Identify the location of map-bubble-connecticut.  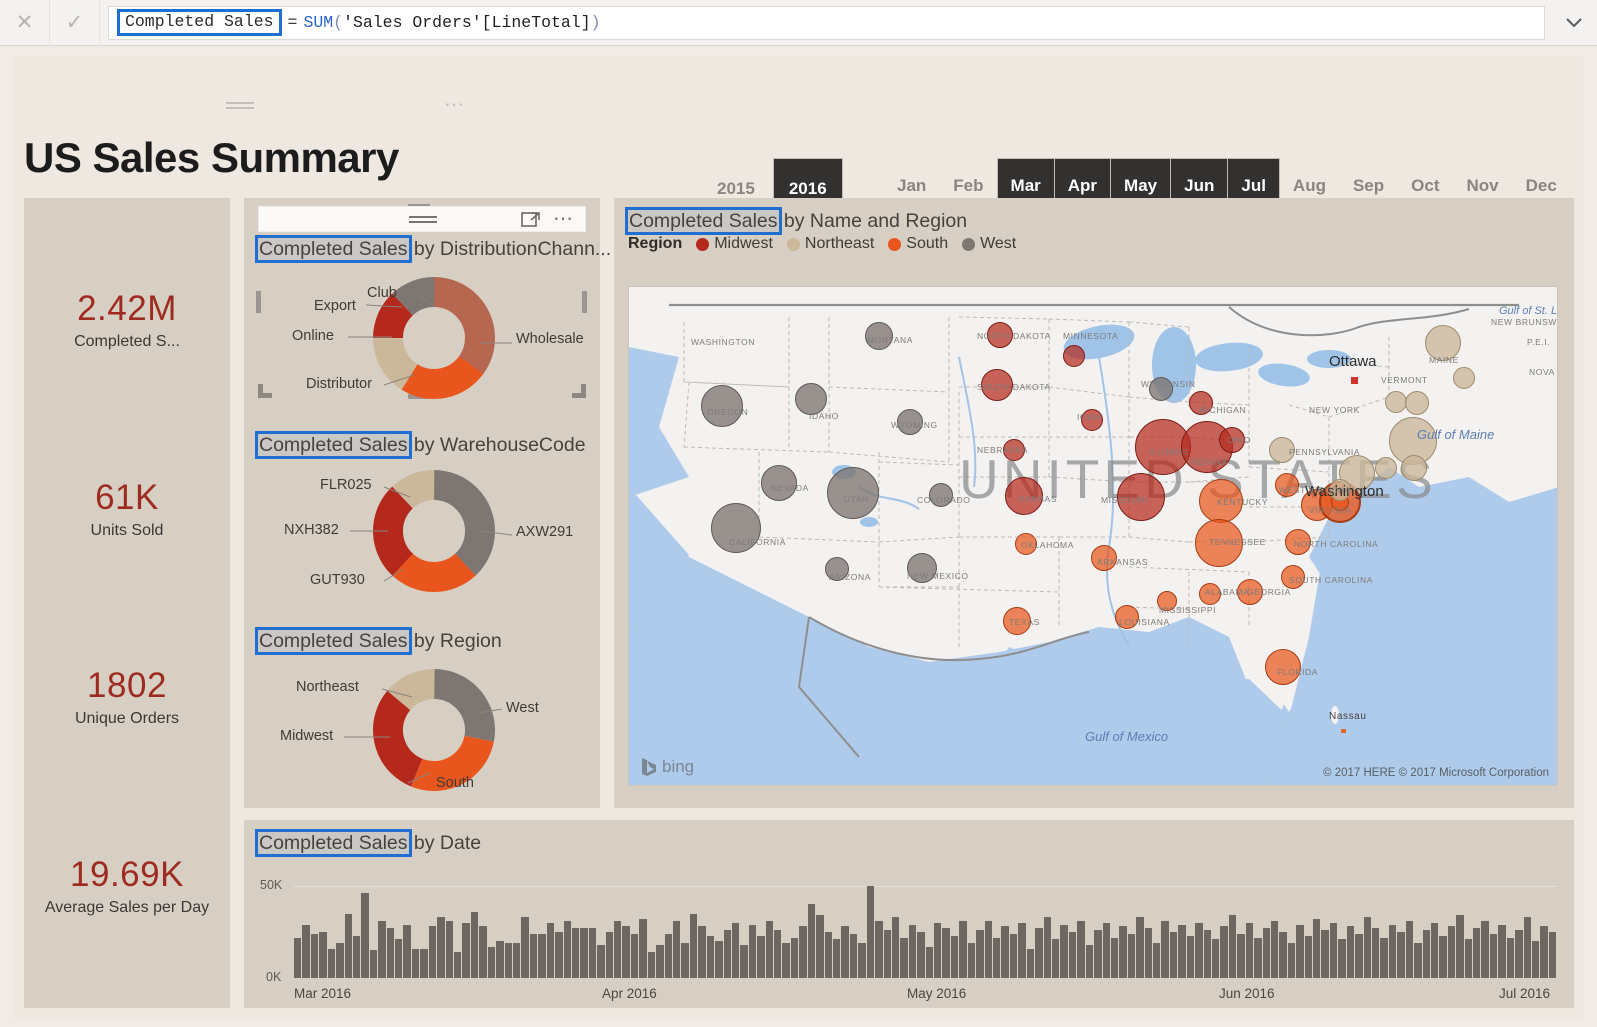
(1386, 468).